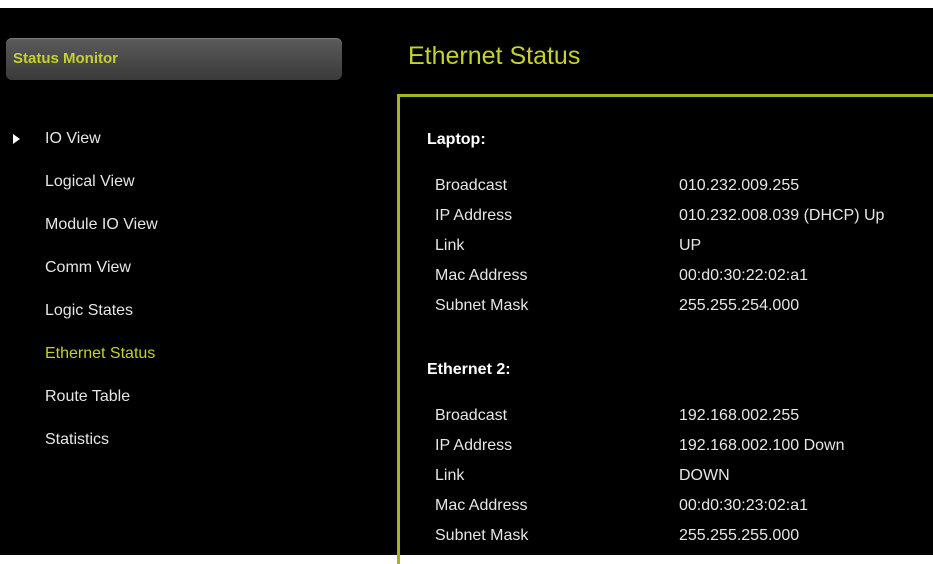  I want to click on sidebar-item-label: Comm View, so click(88, 267).